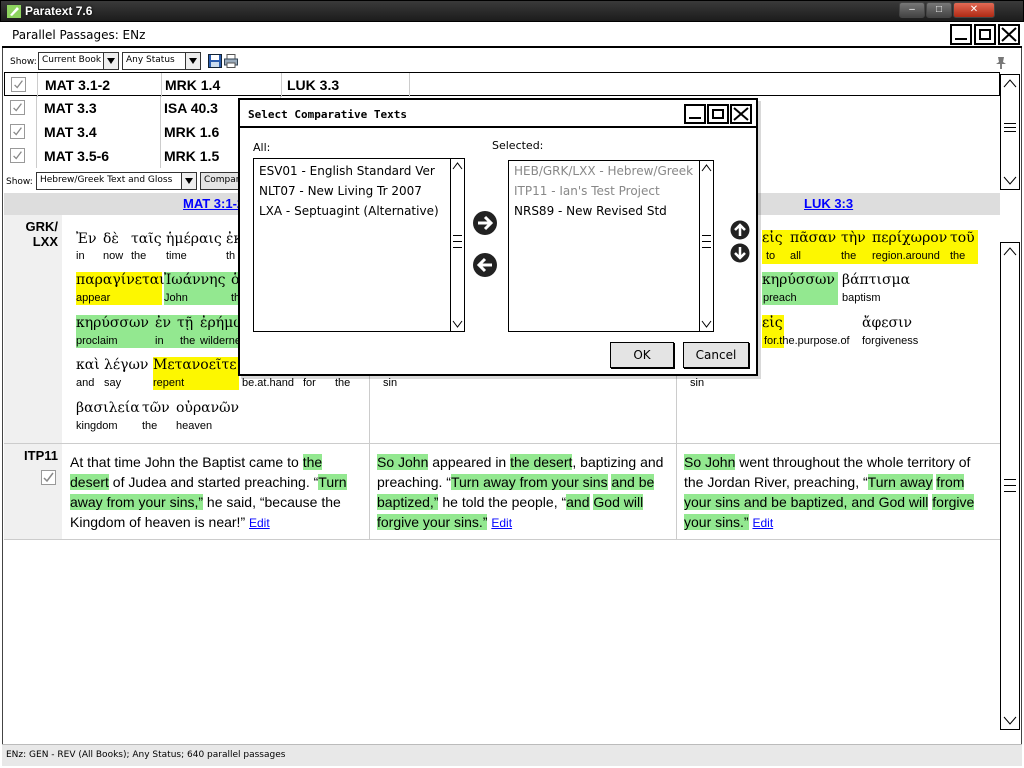  I want to click on greek-word: πᾶσαν, so click(813, 238).